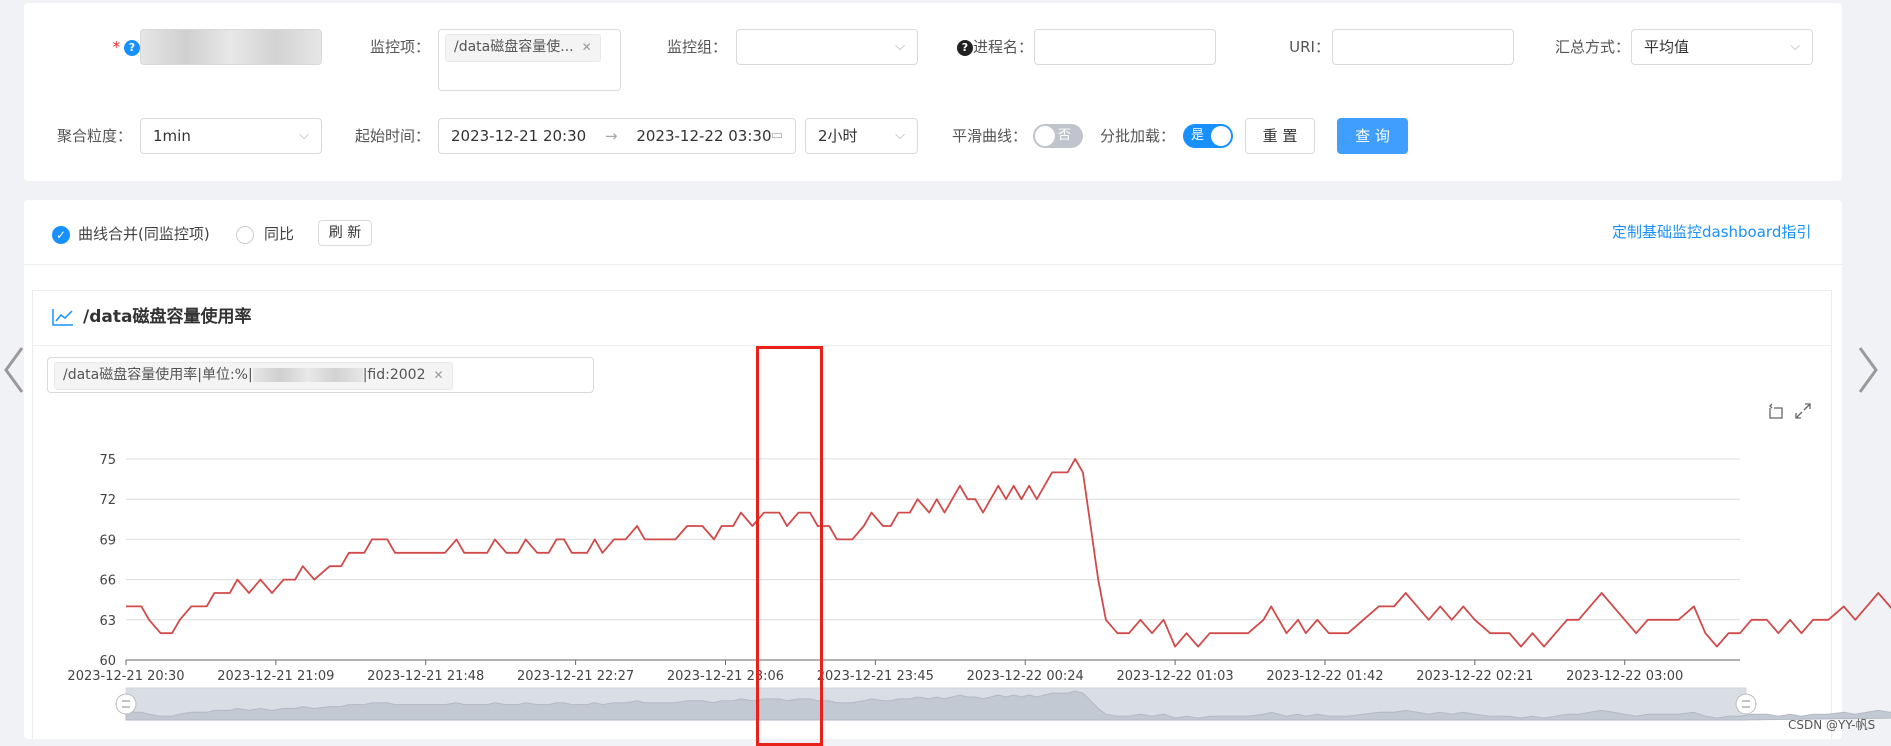 The image size is (1891, 746). Describe the element at coordinates (245, 234) in the screenshot. I see `checkbox-icon` at that location.